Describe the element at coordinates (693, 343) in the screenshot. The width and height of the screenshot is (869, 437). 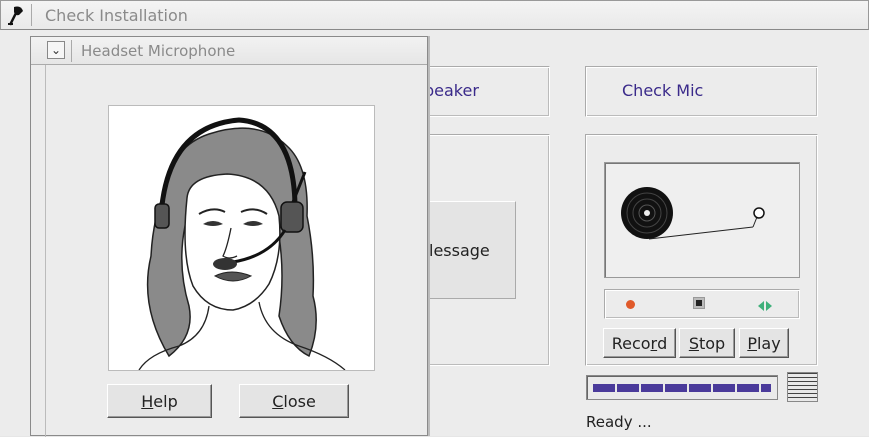
I see `stop-label-mnemonic: S` at that location.